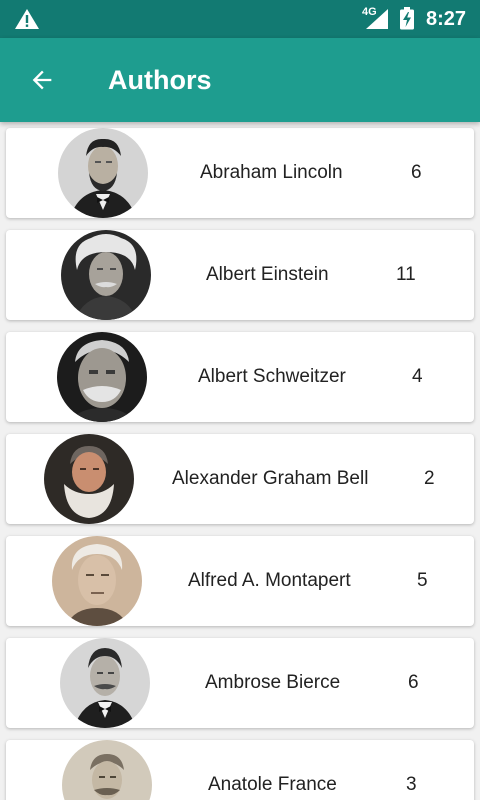  Describe the element at coordinates (240, 80) in the screenshot. I see `app-bar: Authors` at that location.